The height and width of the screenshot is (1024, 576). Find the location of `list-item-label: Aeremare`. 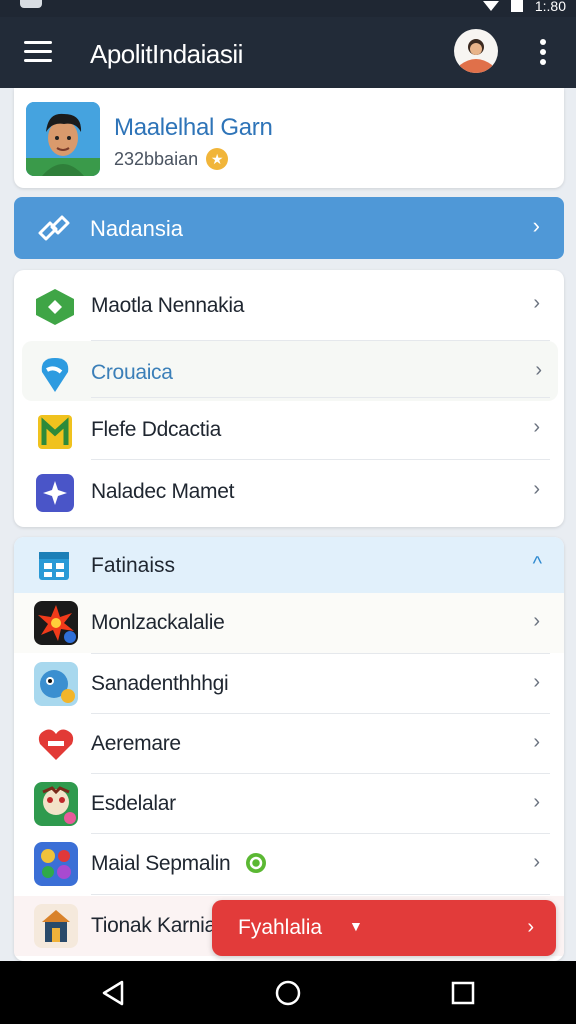

list-item-label: Aeremare is located at coordinates (136, 743).